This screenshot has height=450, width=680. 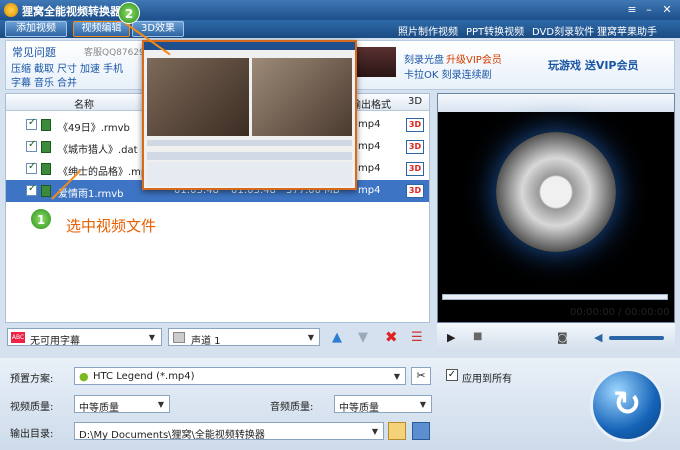 What do you see at coordinates (421, 376) in the screenshot?
I see `preset-settings-icon: ✂` at bounding box center [421, 376].